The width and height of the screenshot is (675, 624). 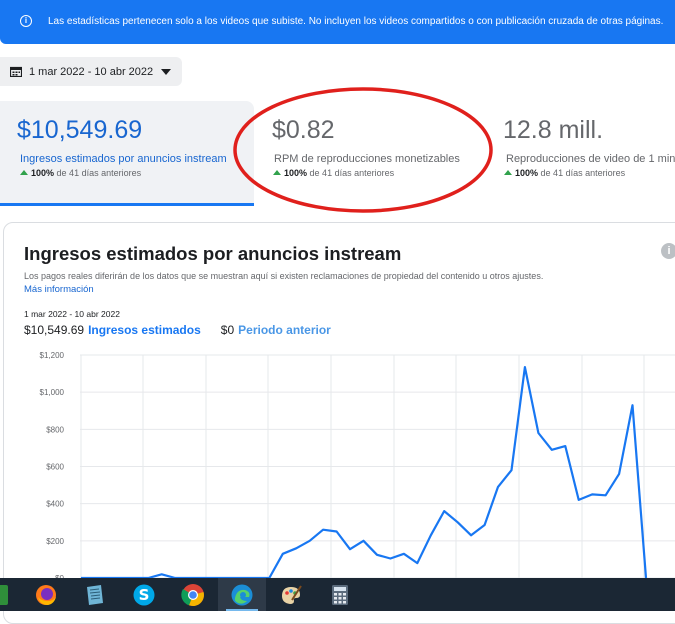 I want to click on notepad-icon, so click(x=95, y=595).